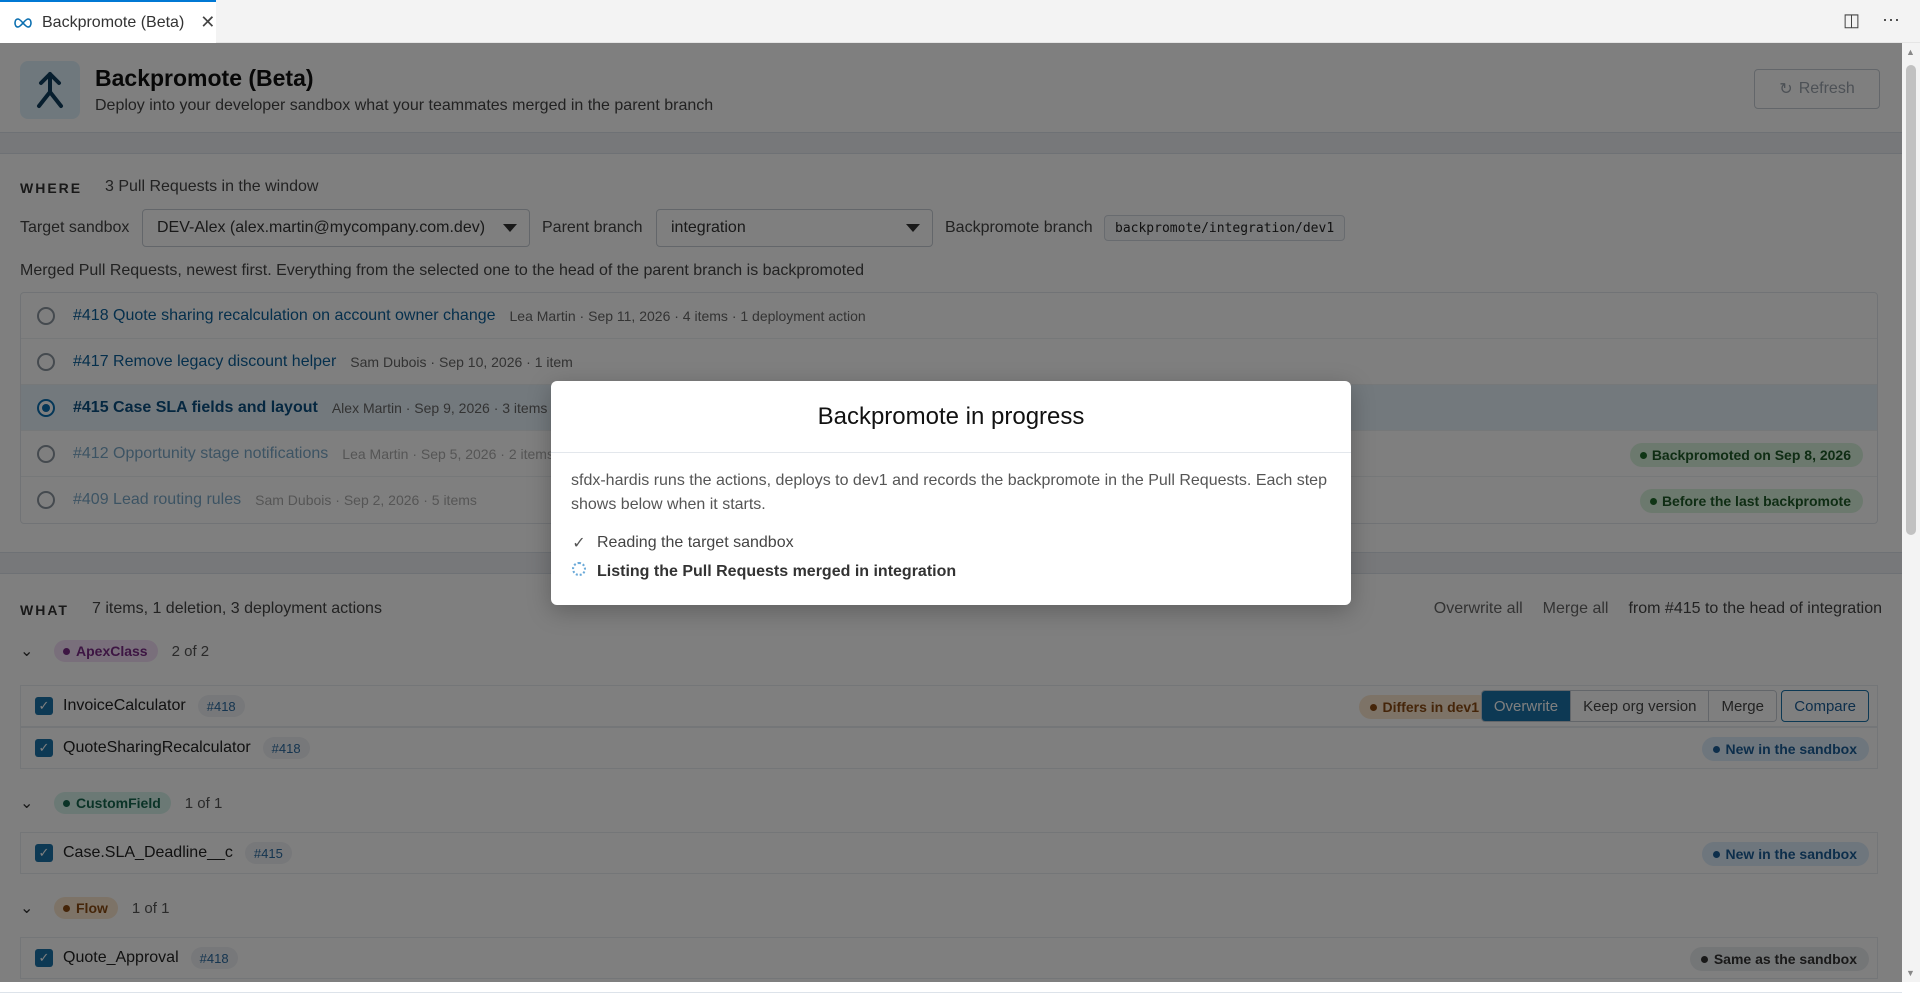 This screenshot has height=993, width=1920. What do you see at coordinates (113, 22) in the screenshot?
I see `tab-label: Backpromote (Beta)` at bounding box center [113, 22].